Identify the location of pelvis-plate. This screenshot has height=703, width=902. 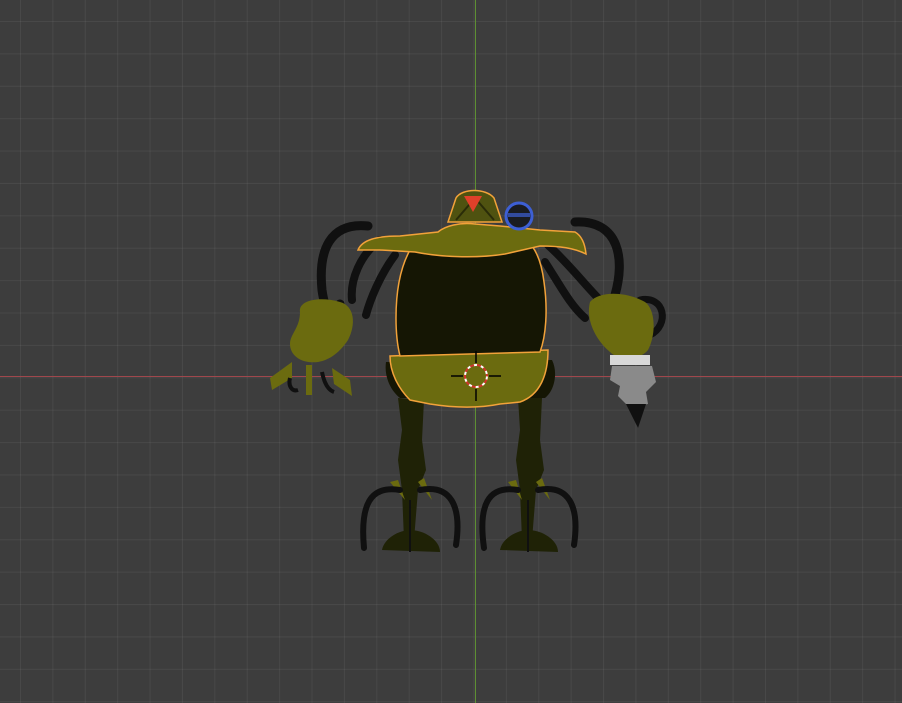
(469, 378).